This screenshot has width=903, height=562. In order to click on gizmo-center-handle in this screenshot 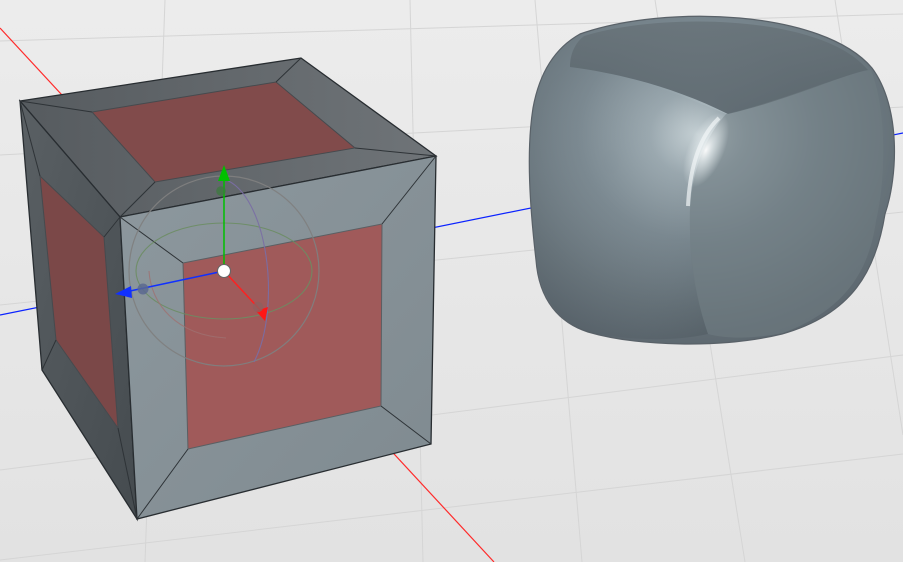, I will do `click(224, 271)`.